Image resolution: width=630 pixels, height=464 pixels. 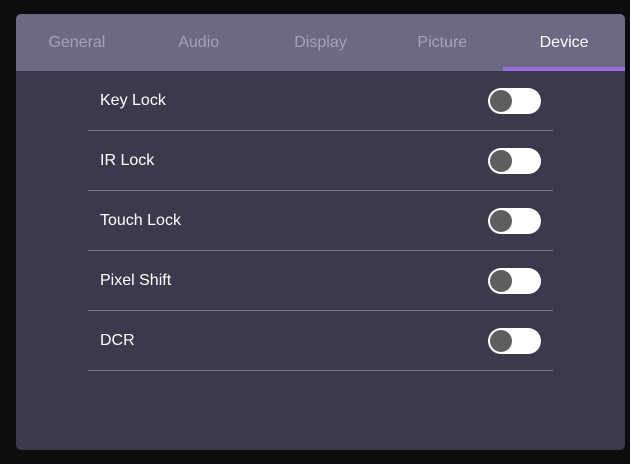 What do you see at coordinates (136, 280) in the screenshot?
I see `setting-label: Pixel Shift` at bounding box center [136, 280].